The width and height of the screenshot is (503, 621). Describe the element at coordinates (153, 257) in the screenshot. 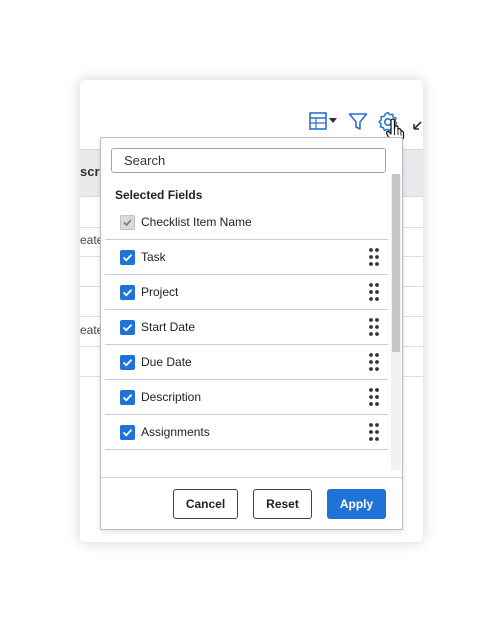

I see `field-label: Task` at that location.